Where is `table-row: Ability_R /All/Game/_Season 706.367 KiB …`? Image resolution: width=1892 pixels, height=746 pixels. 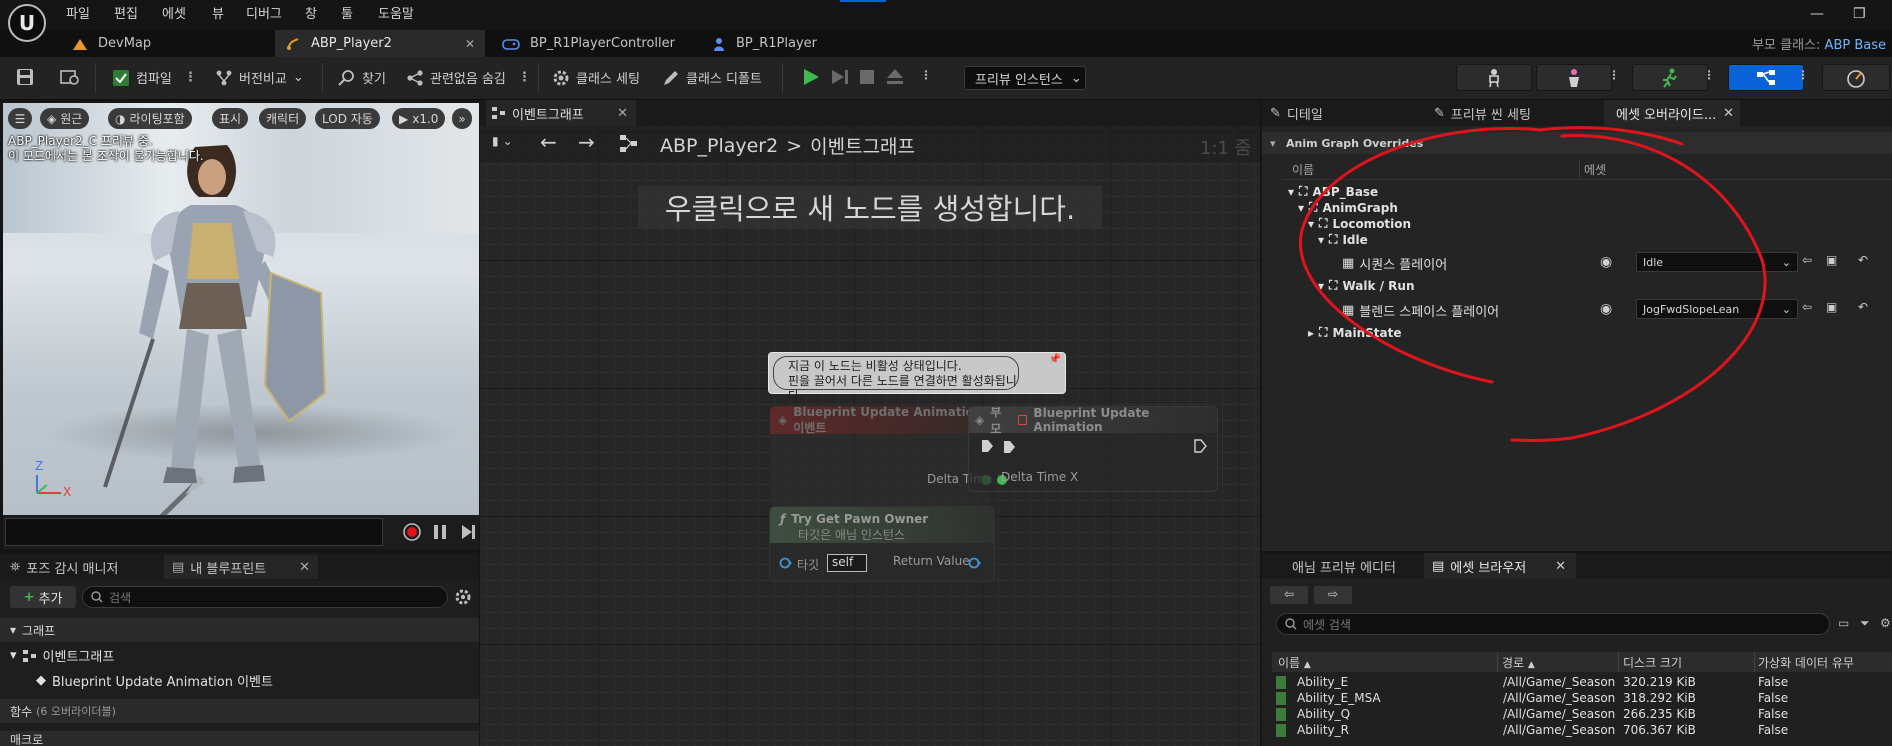 table-row: Ability_R /All/Game/_Season 706.367 KiB … is located at coordinates (1582, 731).